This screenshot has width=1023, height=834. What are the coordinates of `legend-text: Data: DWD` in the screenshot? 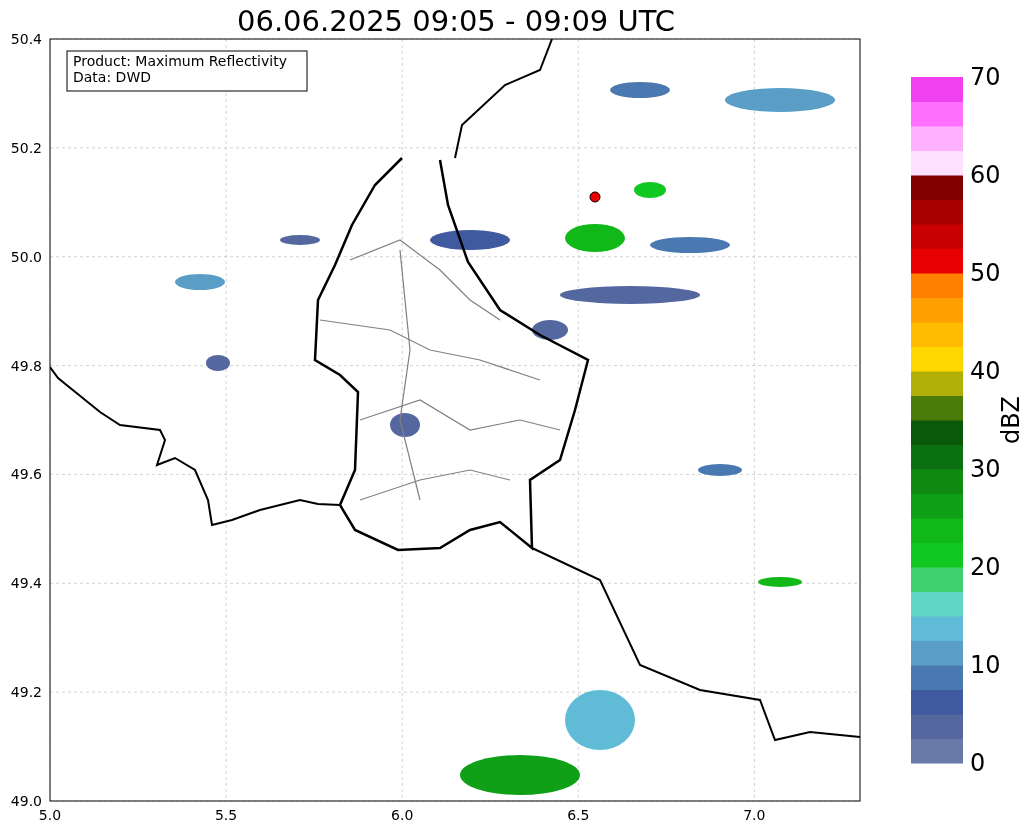 It's located at (112, 77).